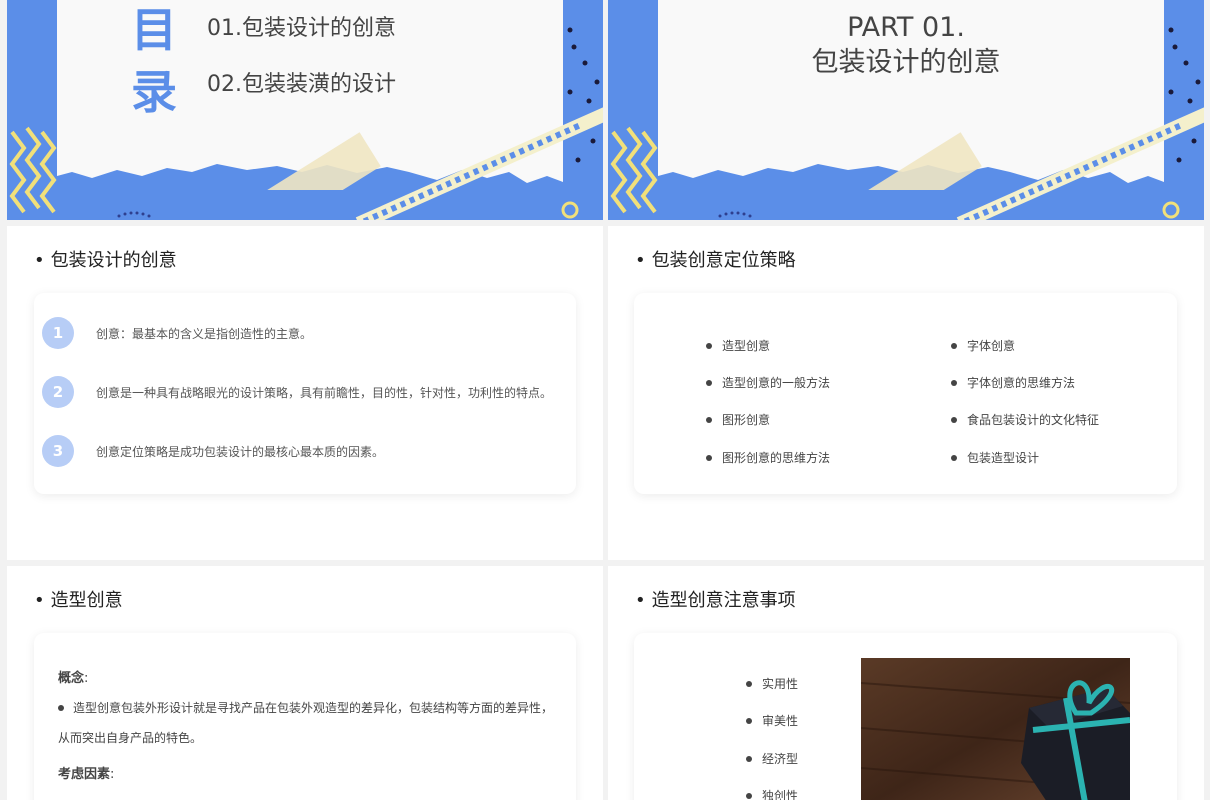  Describe the element at coordinates (78, 600) in the screenshot. I see `slide-heading: • 造型创意` at that location.